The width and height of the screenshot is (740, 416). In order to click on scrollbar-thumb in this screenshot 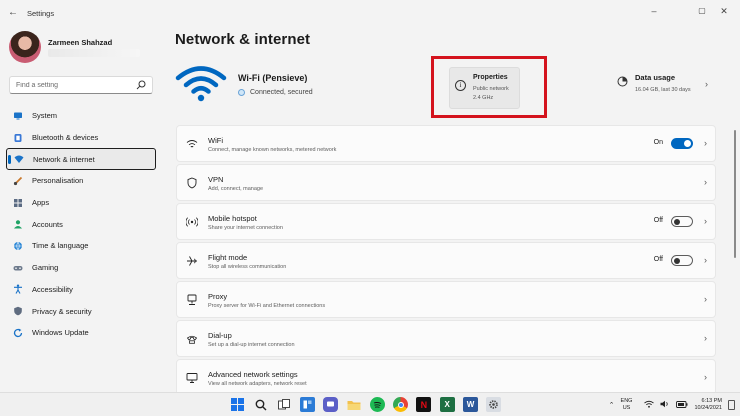, I will do `click(735, 194)`.